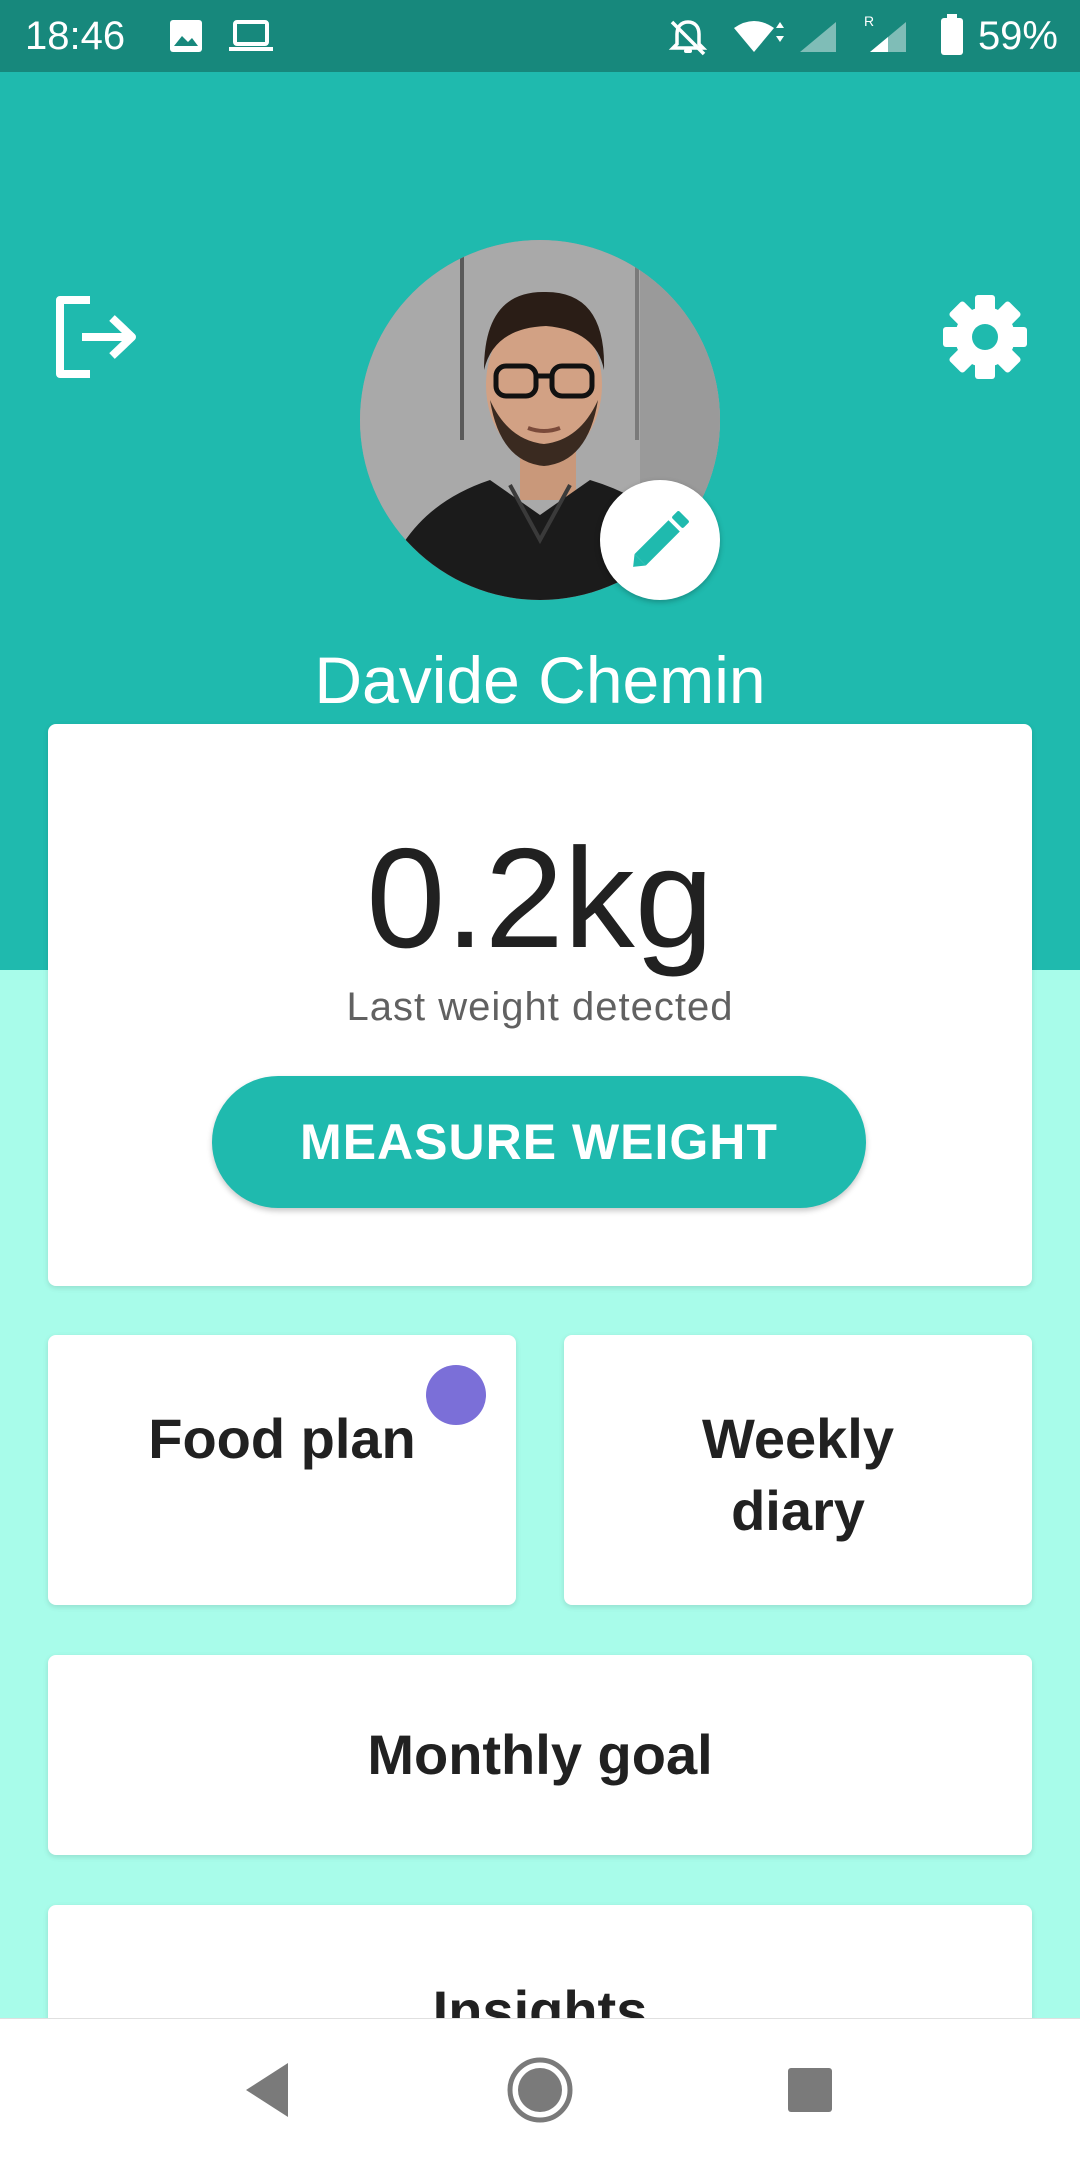  What do you see at coordinates (952, 34) in the screenshot?
I see `battery-icon` at bounding box center [952, 34].